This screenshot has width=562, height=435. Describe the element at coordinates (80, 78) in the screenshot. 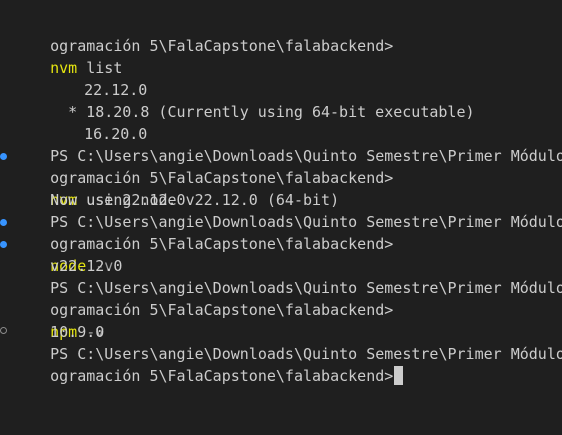

I see `output-line: 22.12.0` at that location.